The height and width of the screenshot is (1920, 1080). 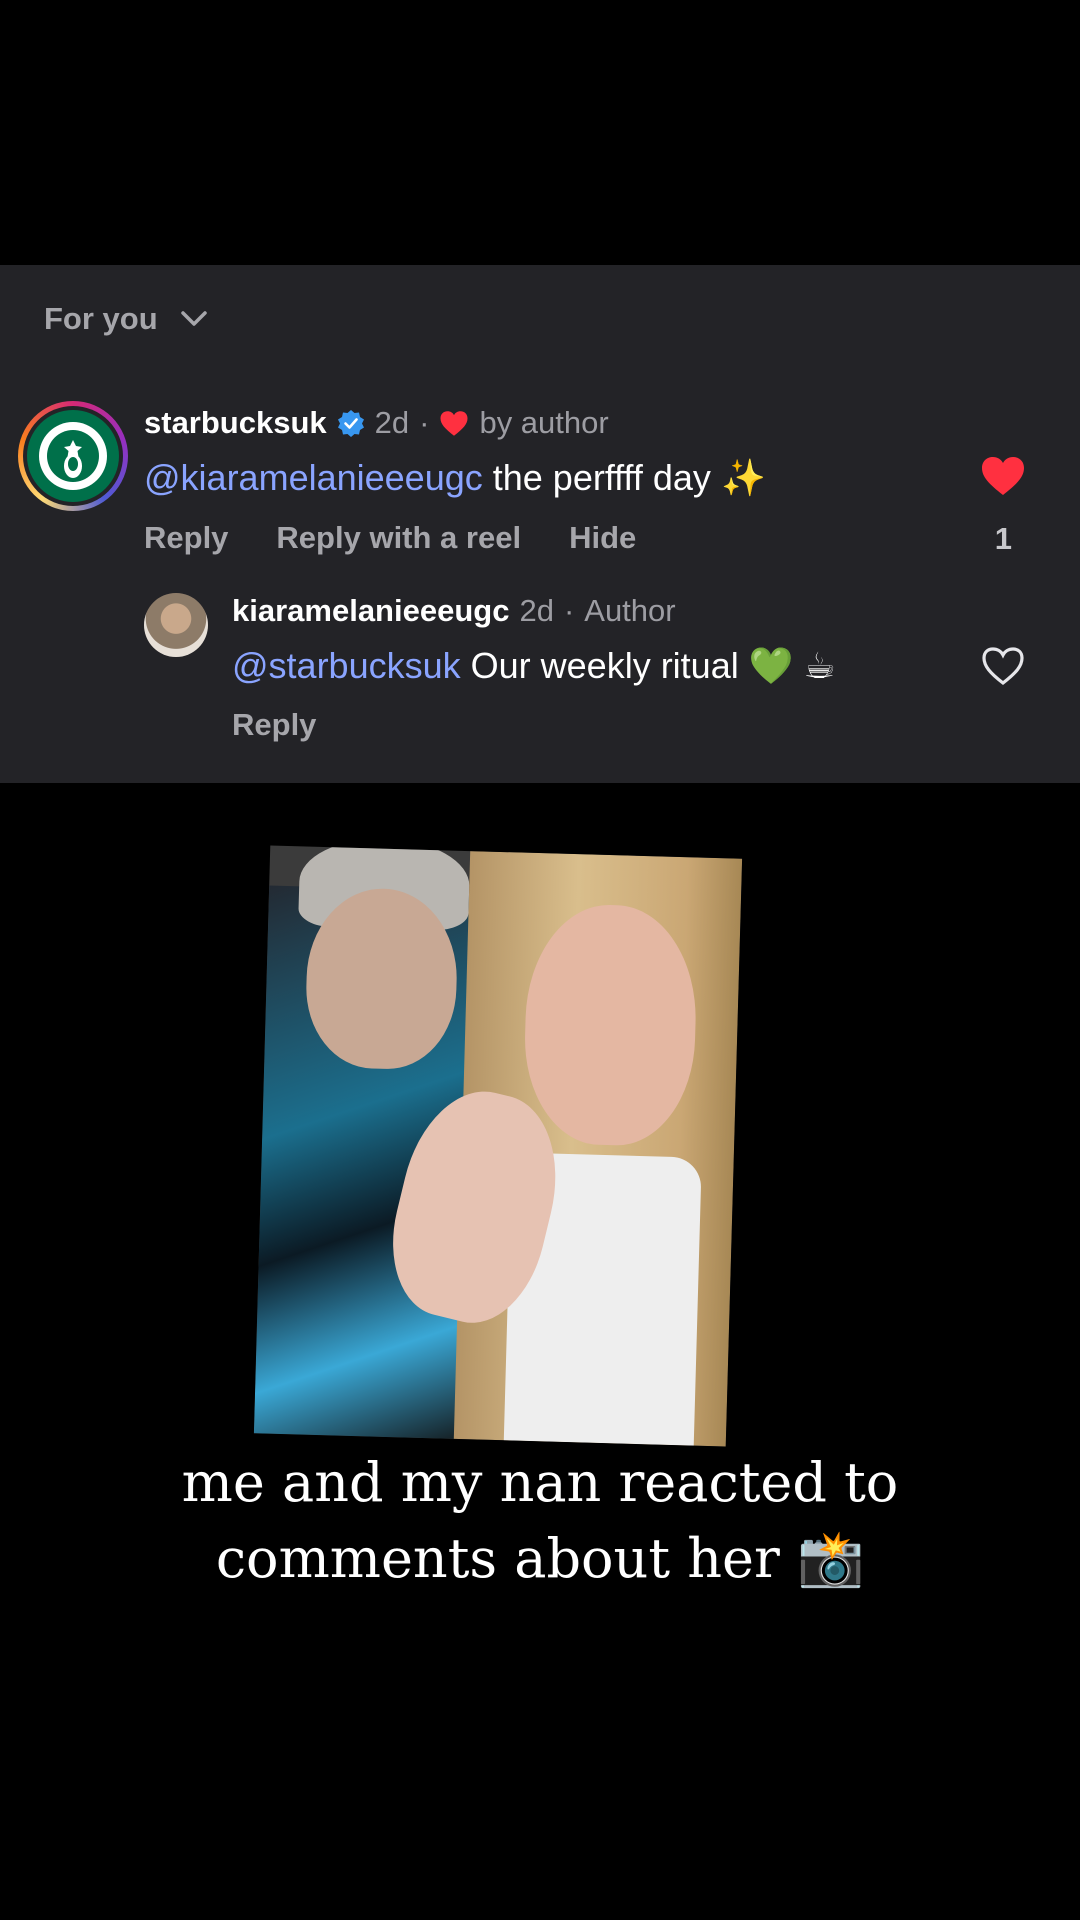 I want to click on starbucksuk-avatar, so click(x=73, y=456).